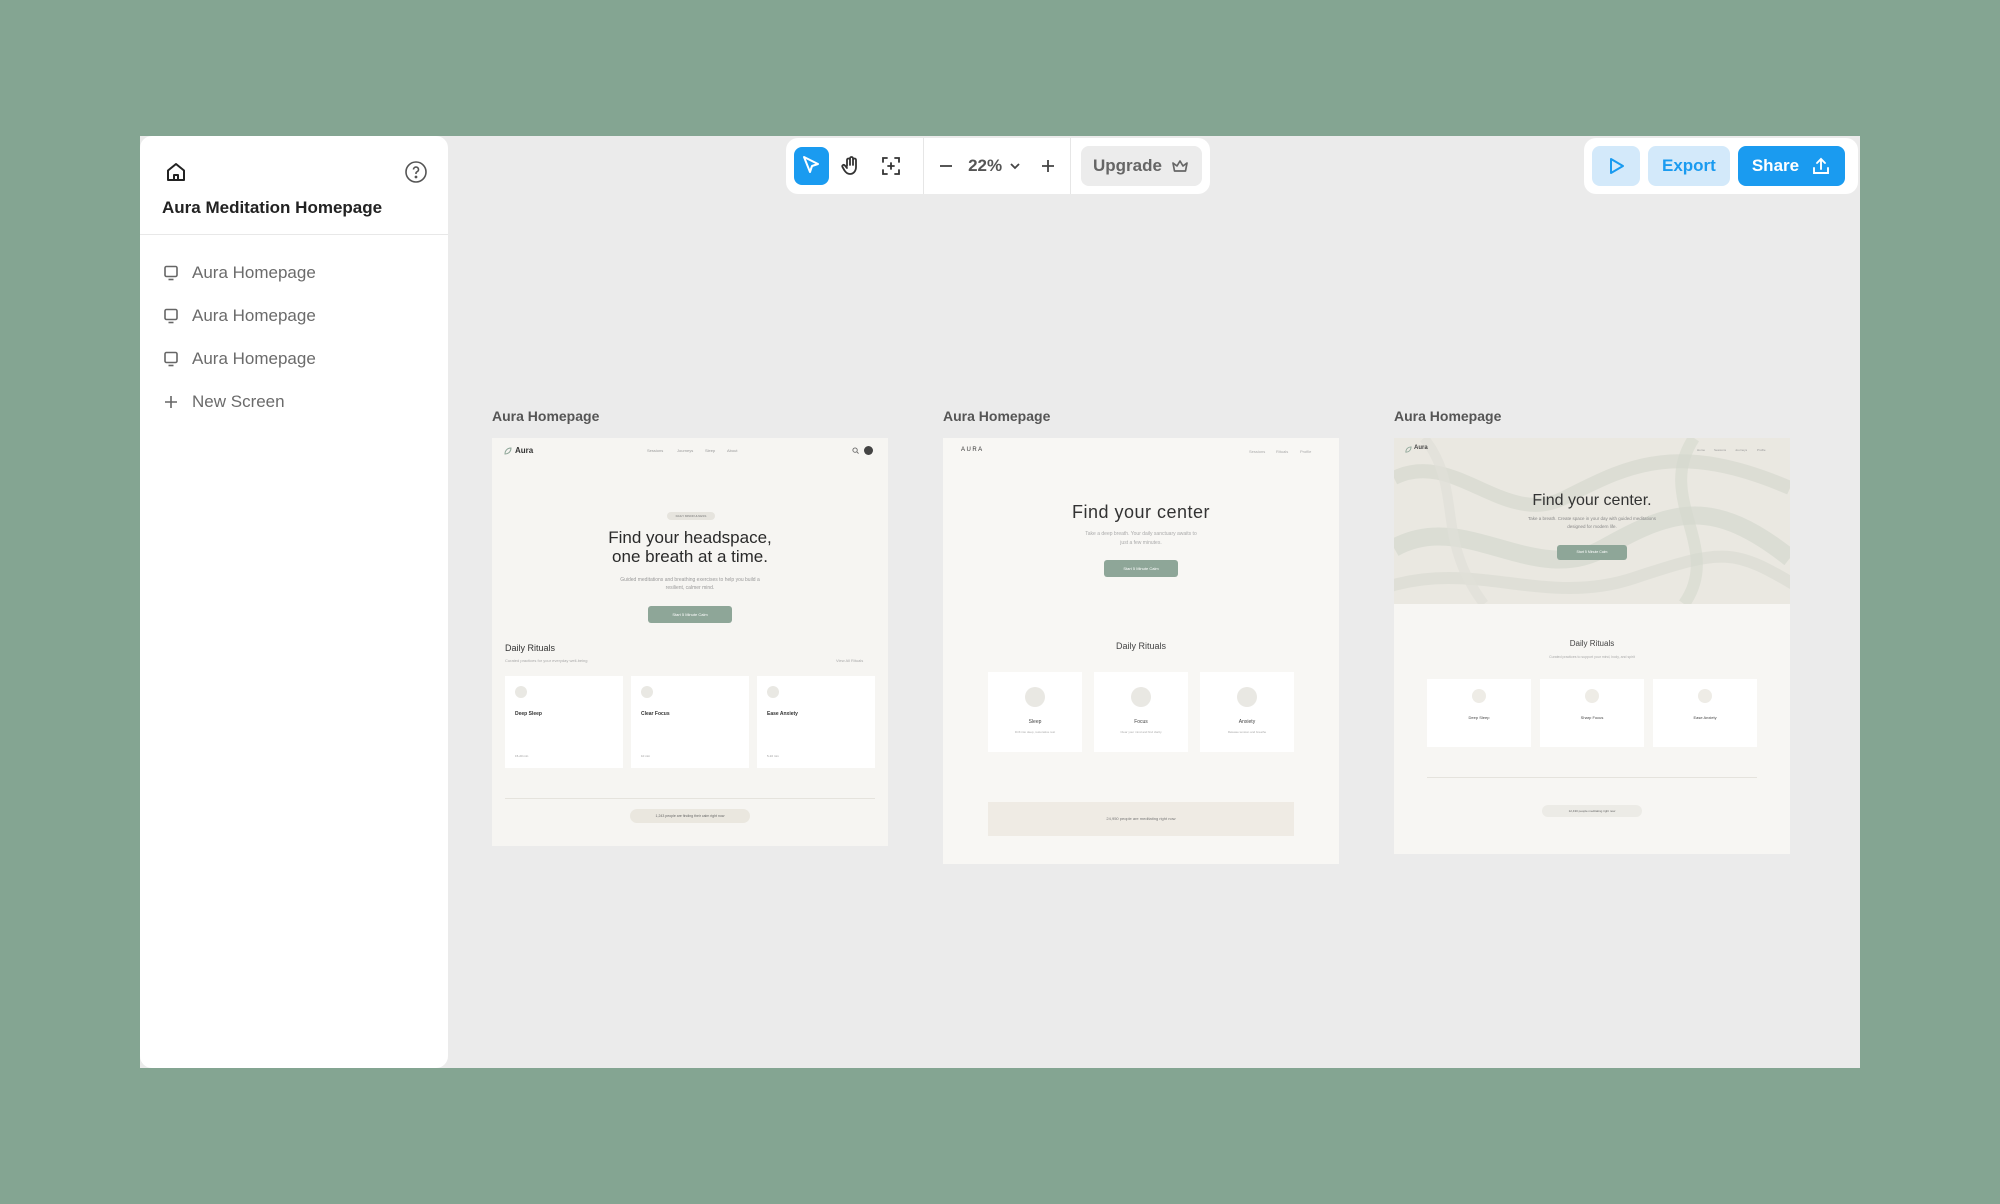  What do you see at coordinates (1247, 722) in the screenshot?
I see `card-title: Anxiety` at bounding box center [1247, 722].